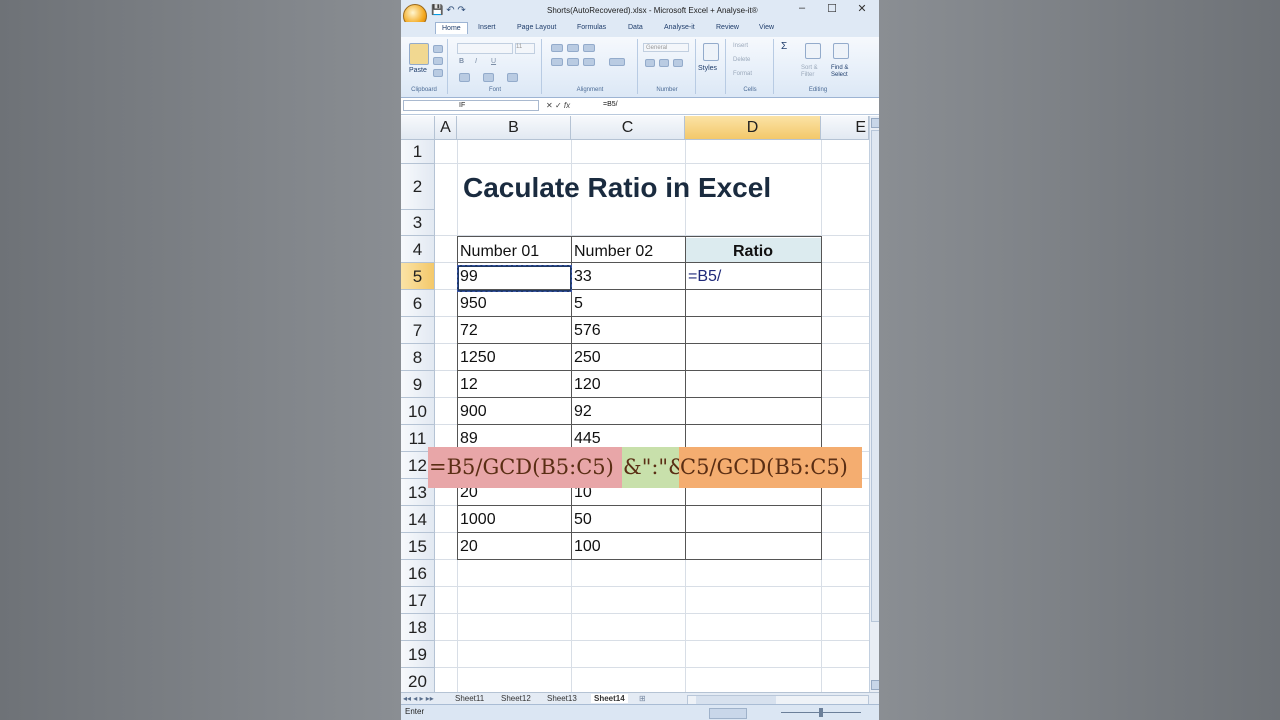 The height and width of the screenshot is (720, 1280). Describe the element at coordinates (514, 411) in the screenshot. I see `cell-number-01-row-10: 900` at that location.